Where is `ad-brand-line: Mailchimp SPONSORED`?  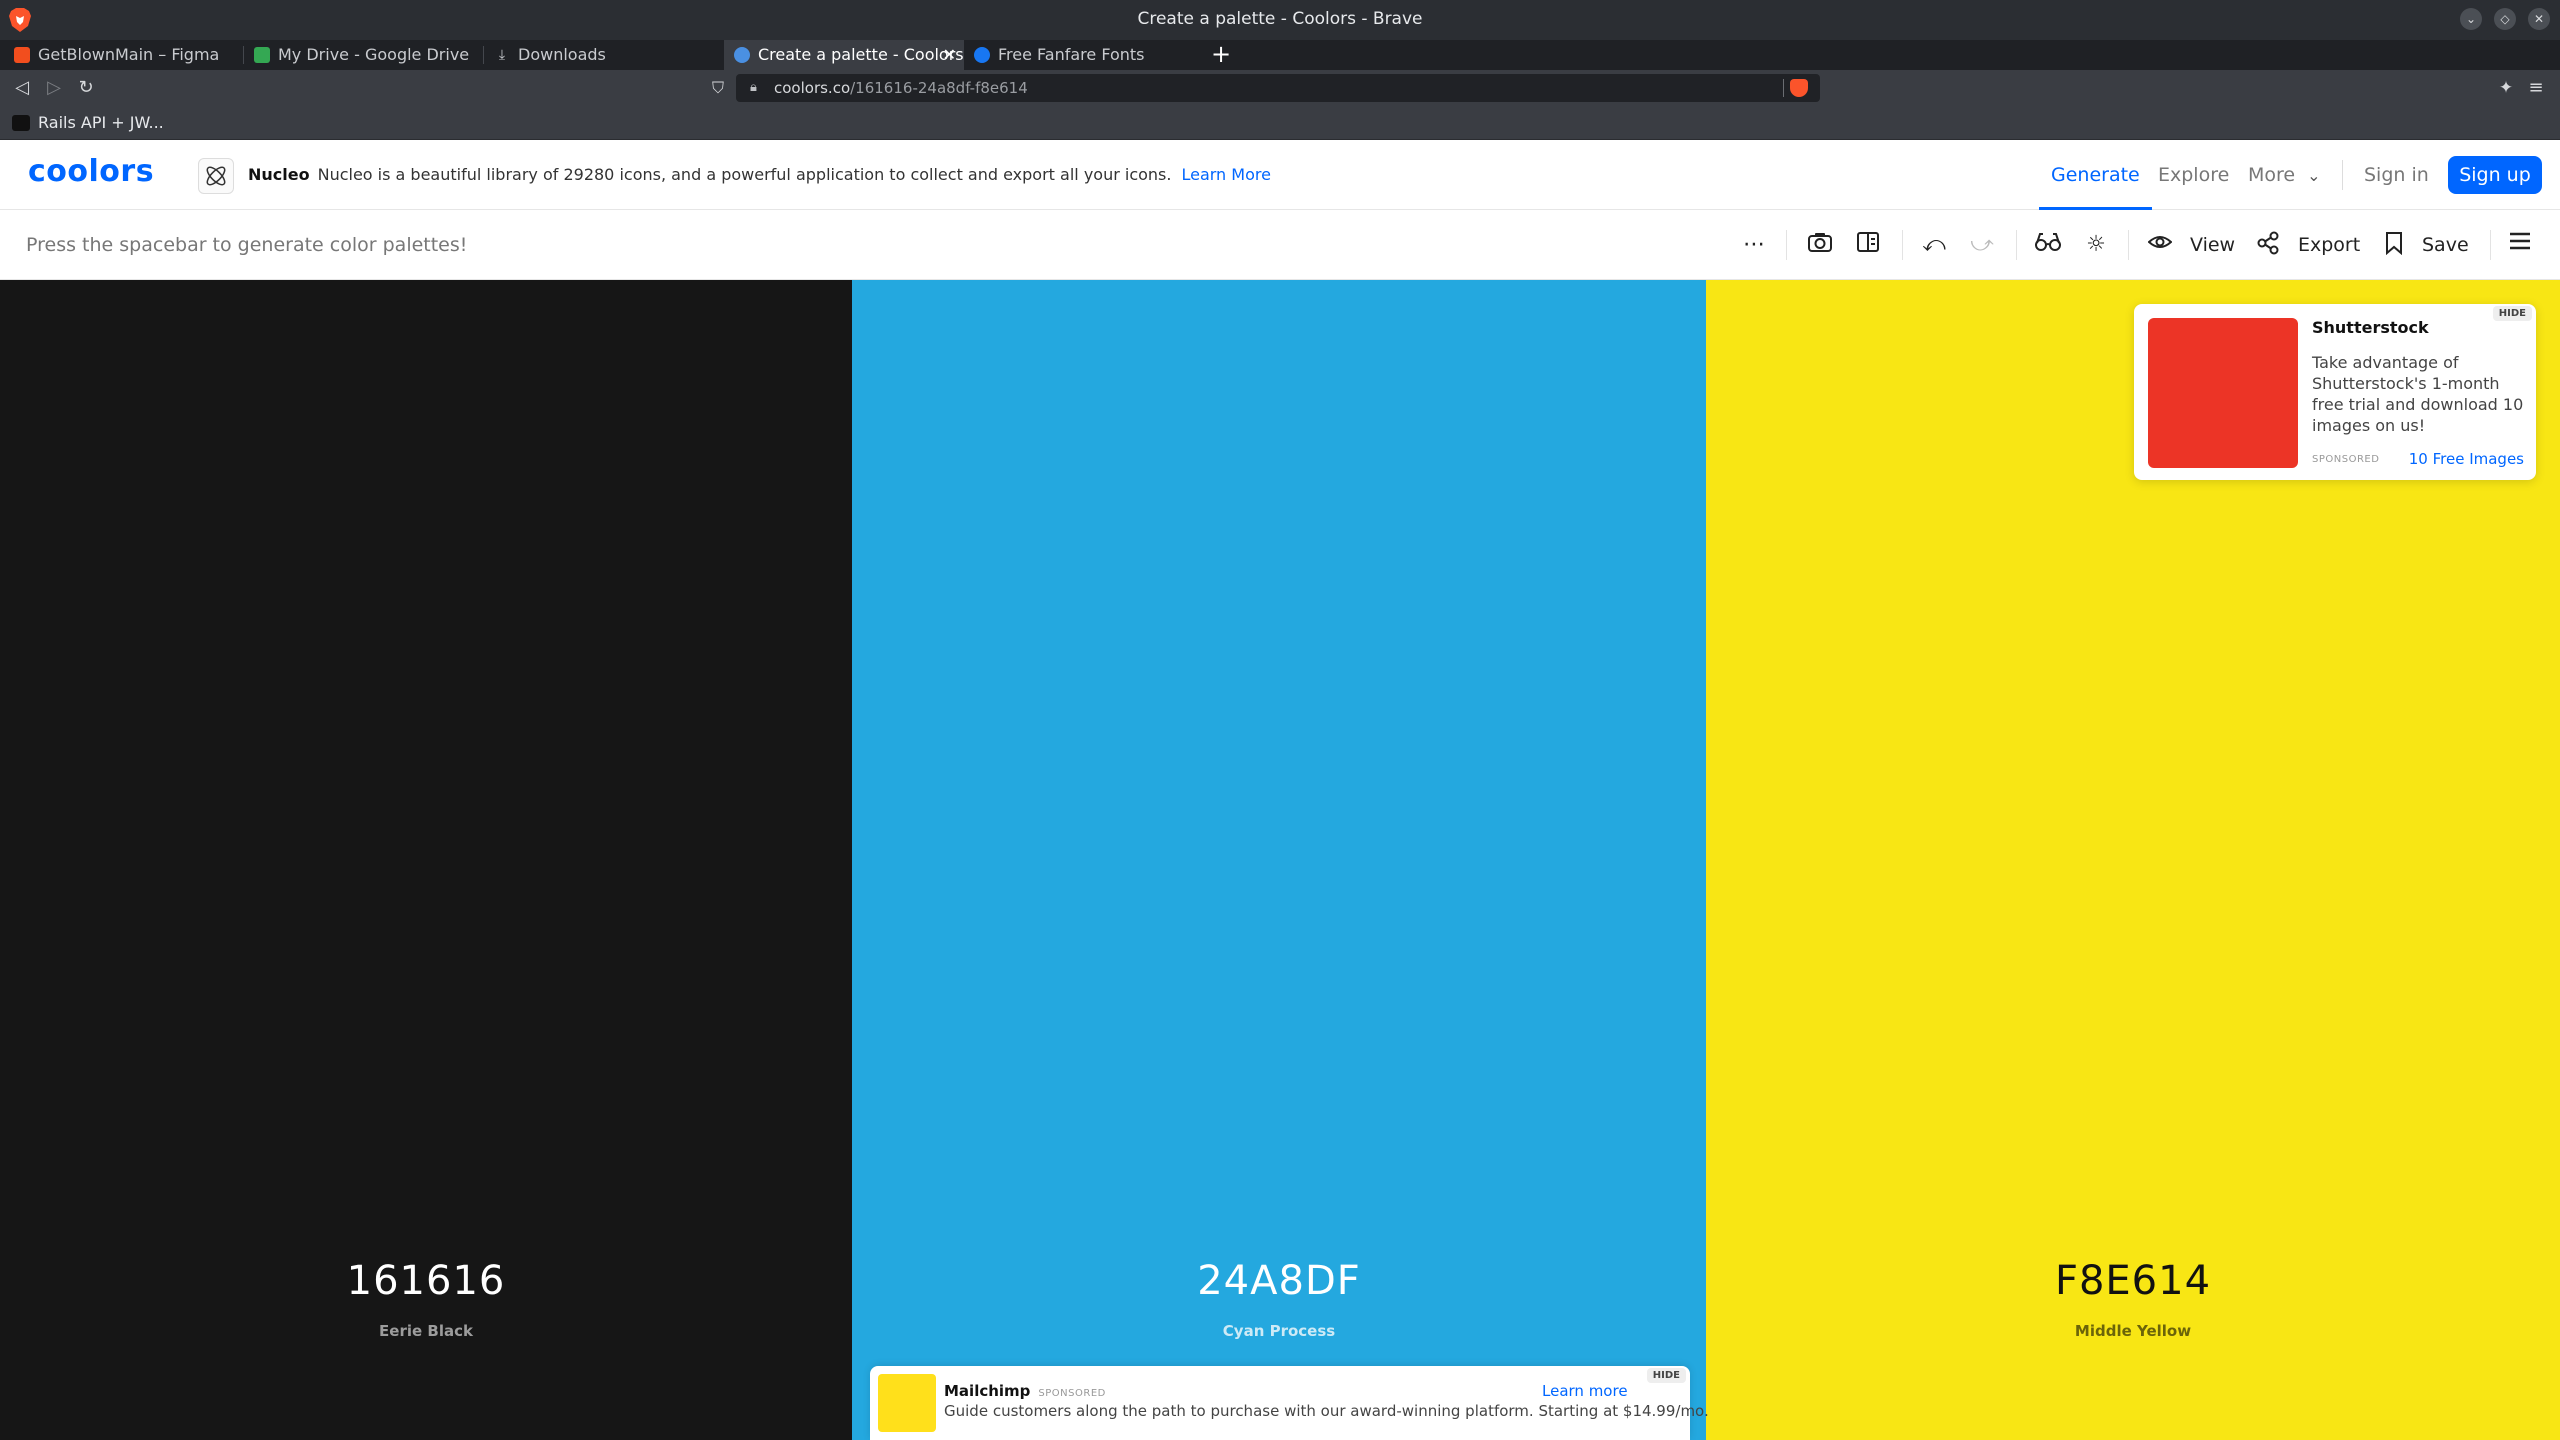
ad-brand-line: Mailchimp SPONSORED is located at coordinates (1025, 1391).